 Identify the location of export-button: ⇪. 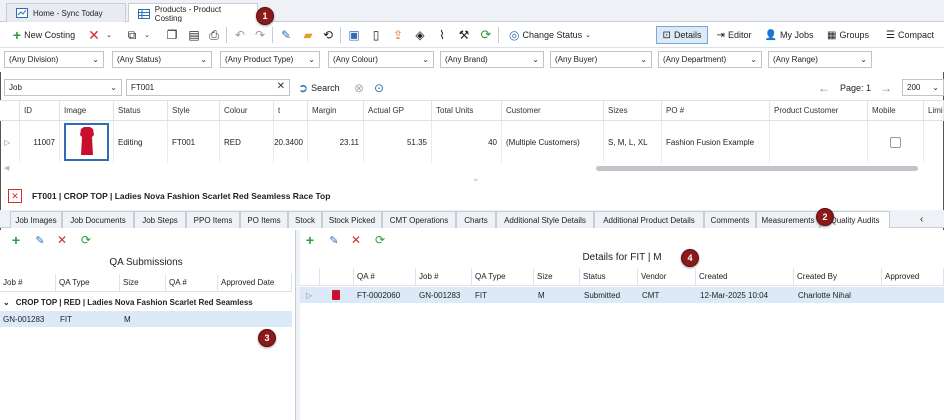
(398, 35).